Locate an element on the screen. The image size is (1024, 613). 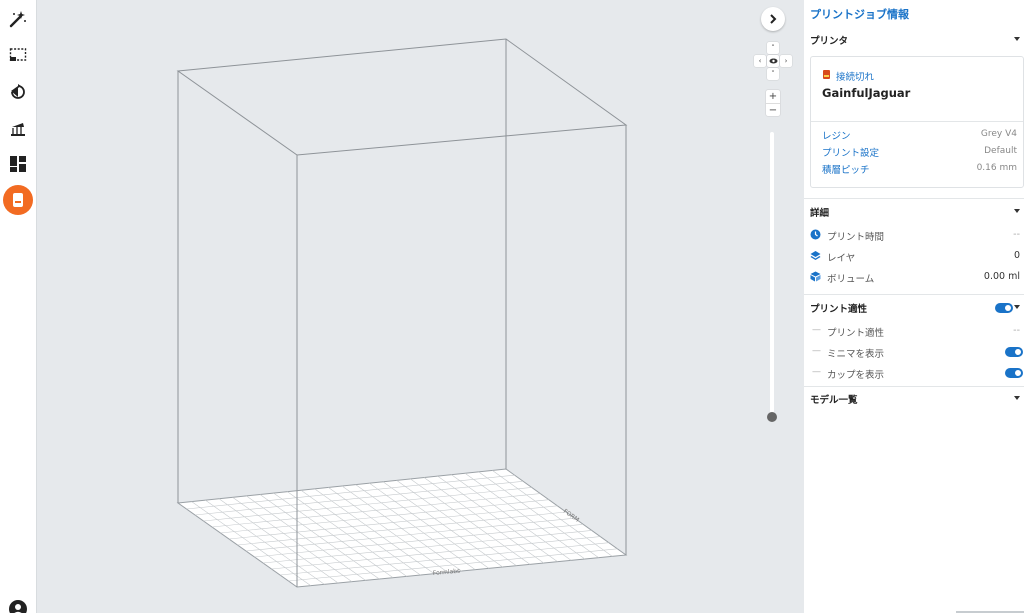
print-settings-value: Default is located at coordinates (1000, 151).